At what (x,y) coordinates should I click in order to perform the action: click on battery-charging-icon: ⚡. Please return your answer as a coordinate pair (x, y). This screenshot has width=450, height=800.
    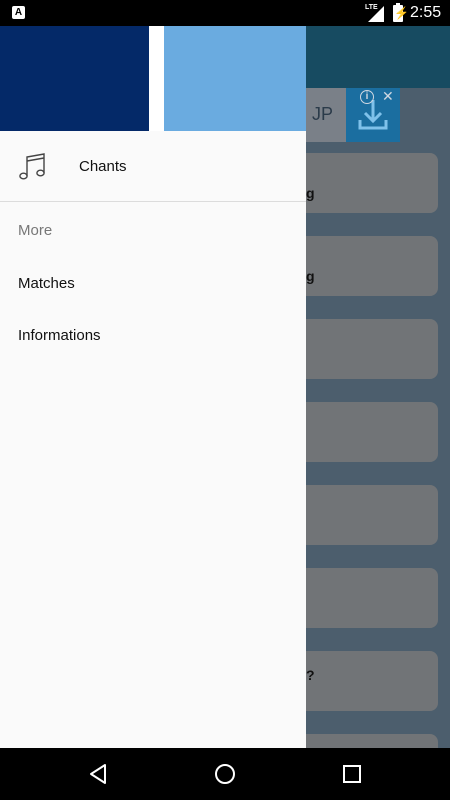
    Looking at the image, I should click on (401, 12).